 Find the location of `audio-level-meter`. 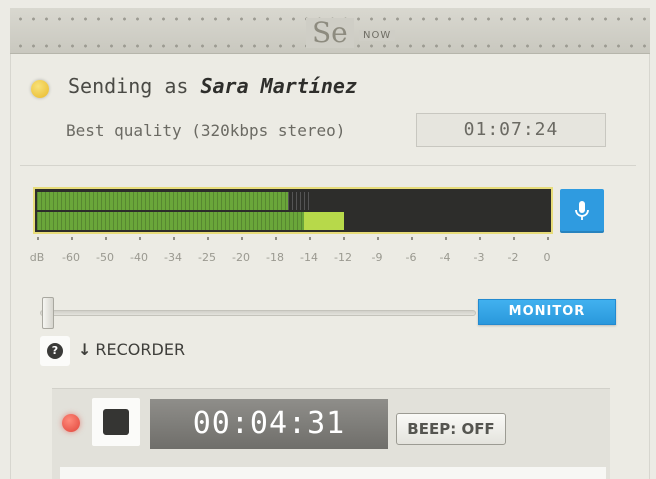

audio-level-meter is located at coordinates (293, 210).